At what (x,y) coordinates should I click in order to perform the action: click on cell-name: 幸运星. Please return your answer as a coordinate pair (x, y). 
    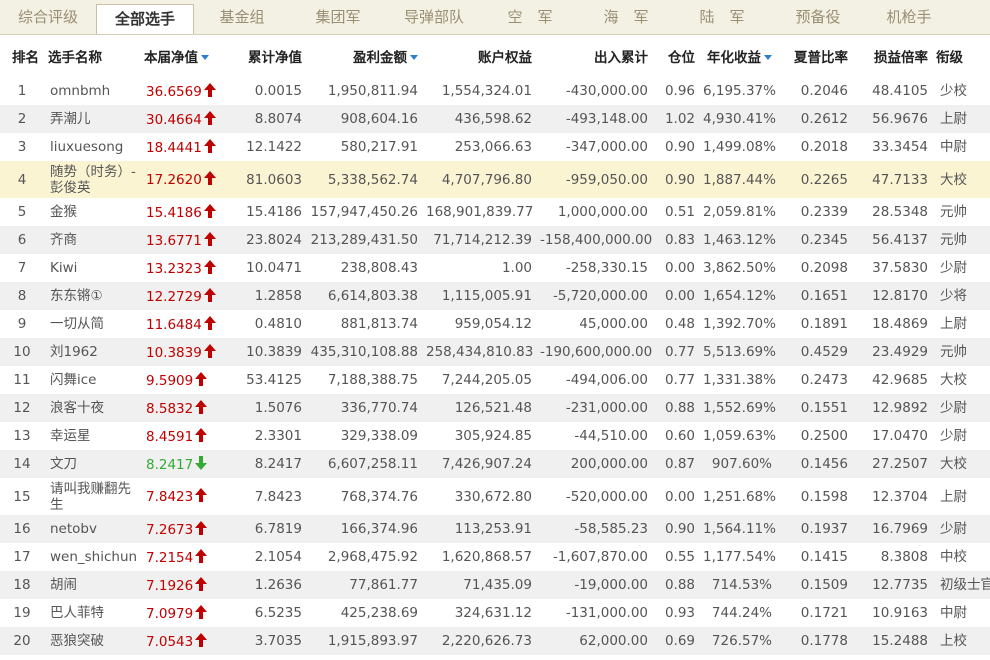
    Looking at the image, I should click on (92, 436).